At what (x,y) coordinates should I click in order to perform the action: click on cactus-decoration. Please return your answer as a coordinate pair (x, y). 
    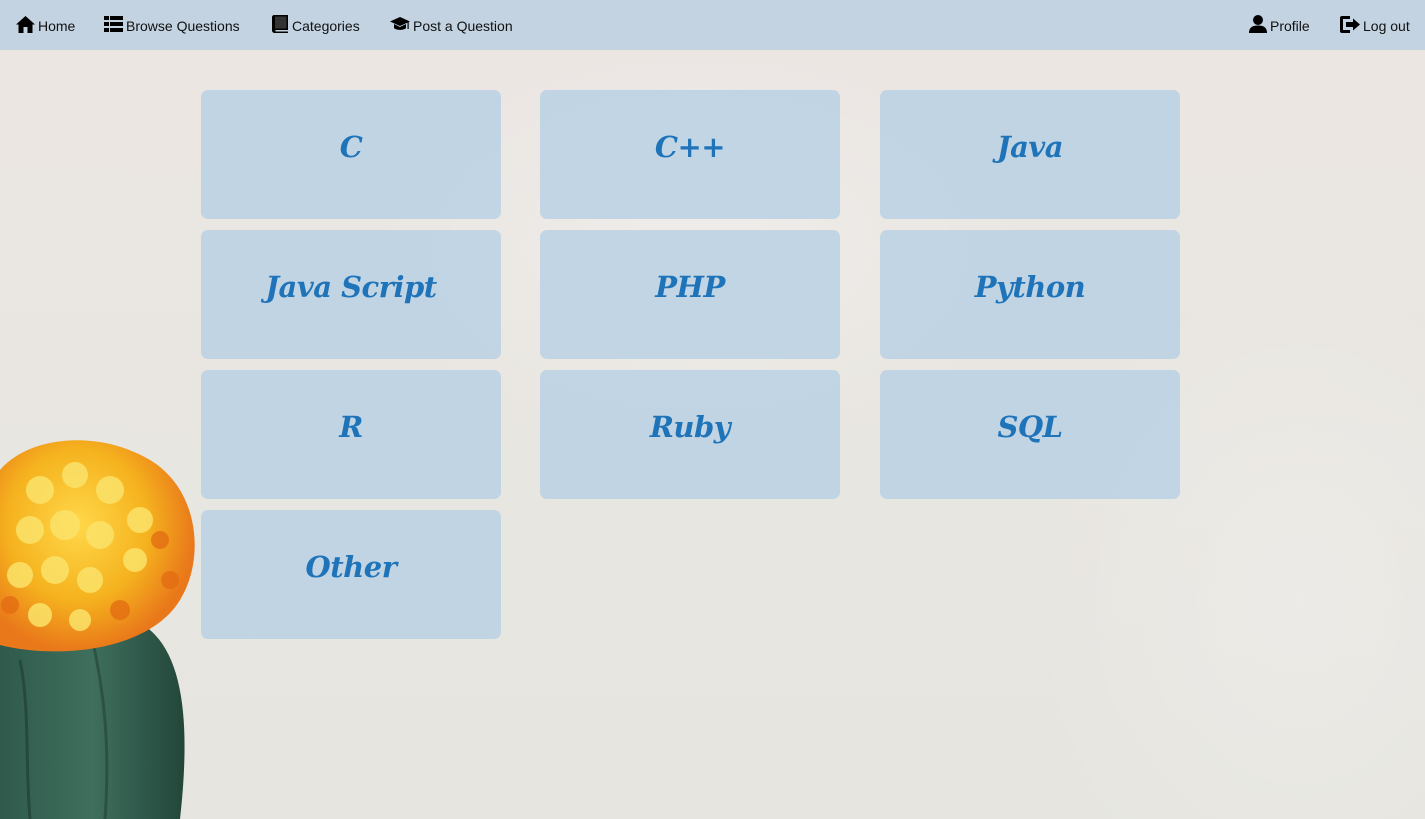
    Looking at the image, I should click on (97, 629).